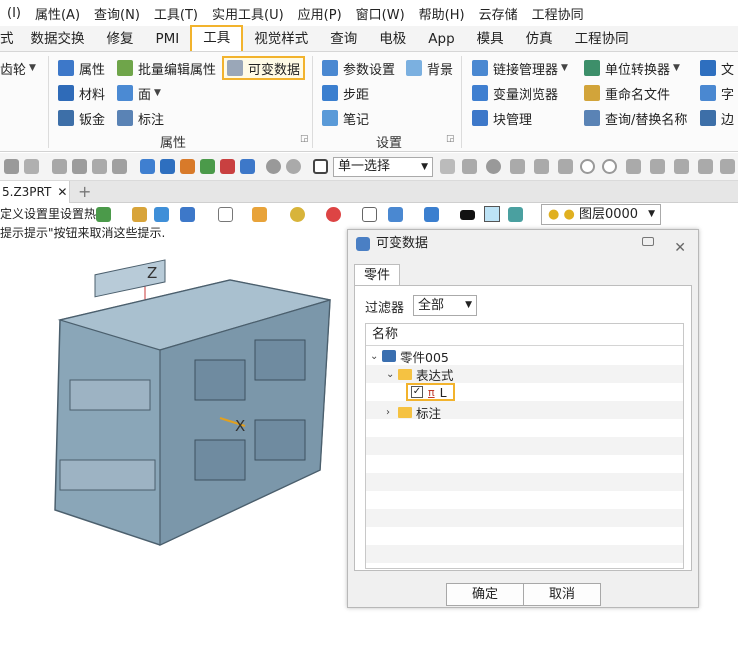 This screenshot has height=647, width=738. Describe the element at coordinates (320, 166) in the screenshot. I see `stop-icon` at that location.